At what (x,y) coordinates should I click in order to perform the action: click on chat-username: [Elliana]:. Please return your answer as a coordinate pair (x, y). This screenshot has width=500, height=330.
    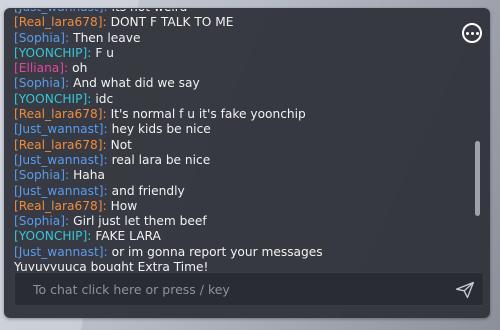
    Looking at the image, I should click on (41, 68).